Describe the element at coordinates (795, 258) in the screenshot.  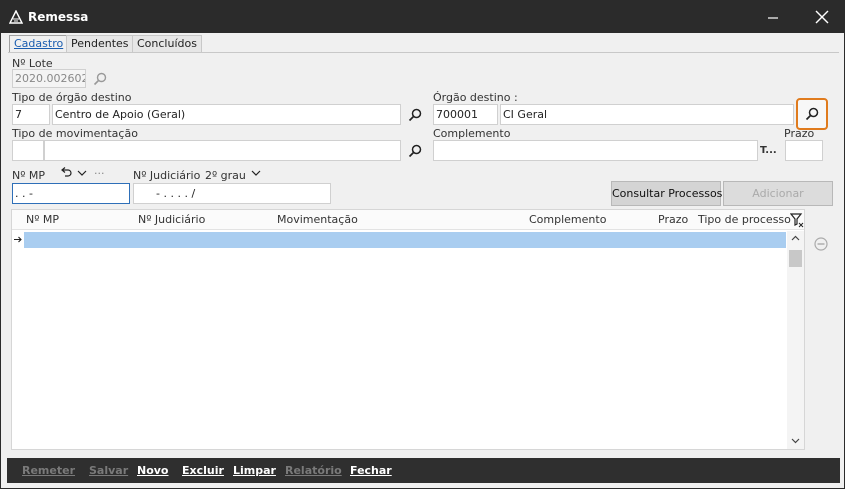
I see `scroll-thumb` at that location.